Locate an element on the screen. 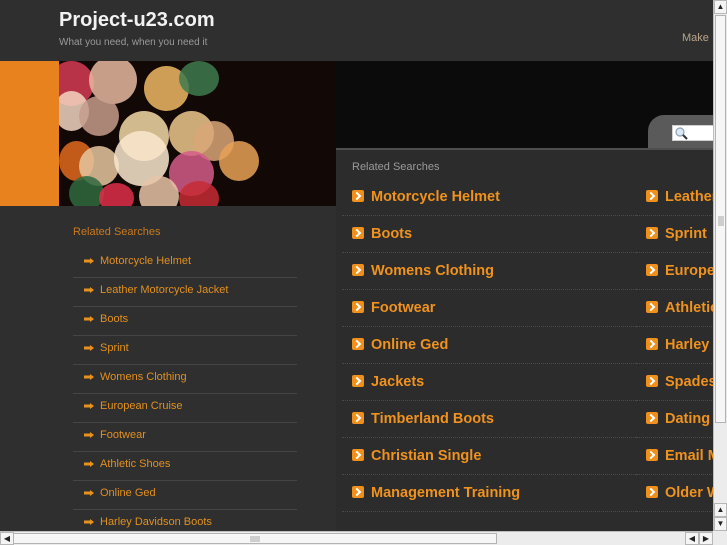  result-link-label: Email M is located at coordinates (689, 456).